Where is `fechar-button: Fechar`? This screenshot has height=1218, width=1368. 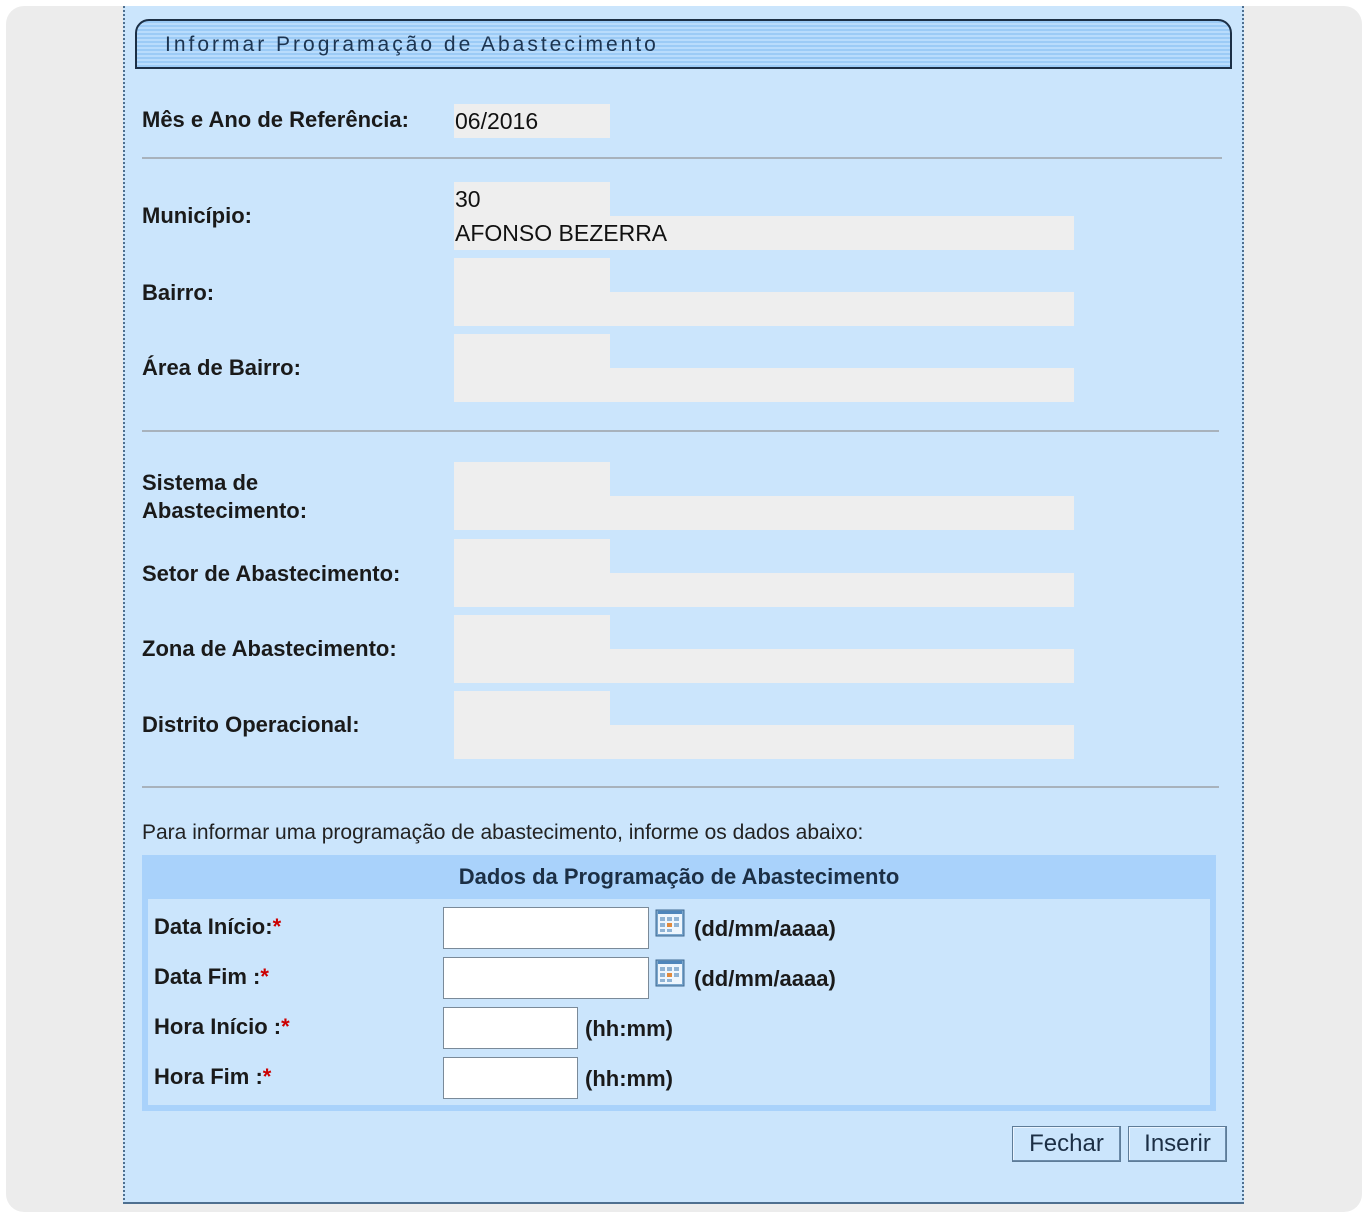 fechar-button: Fechar is located at coordinates (1066, 1144).